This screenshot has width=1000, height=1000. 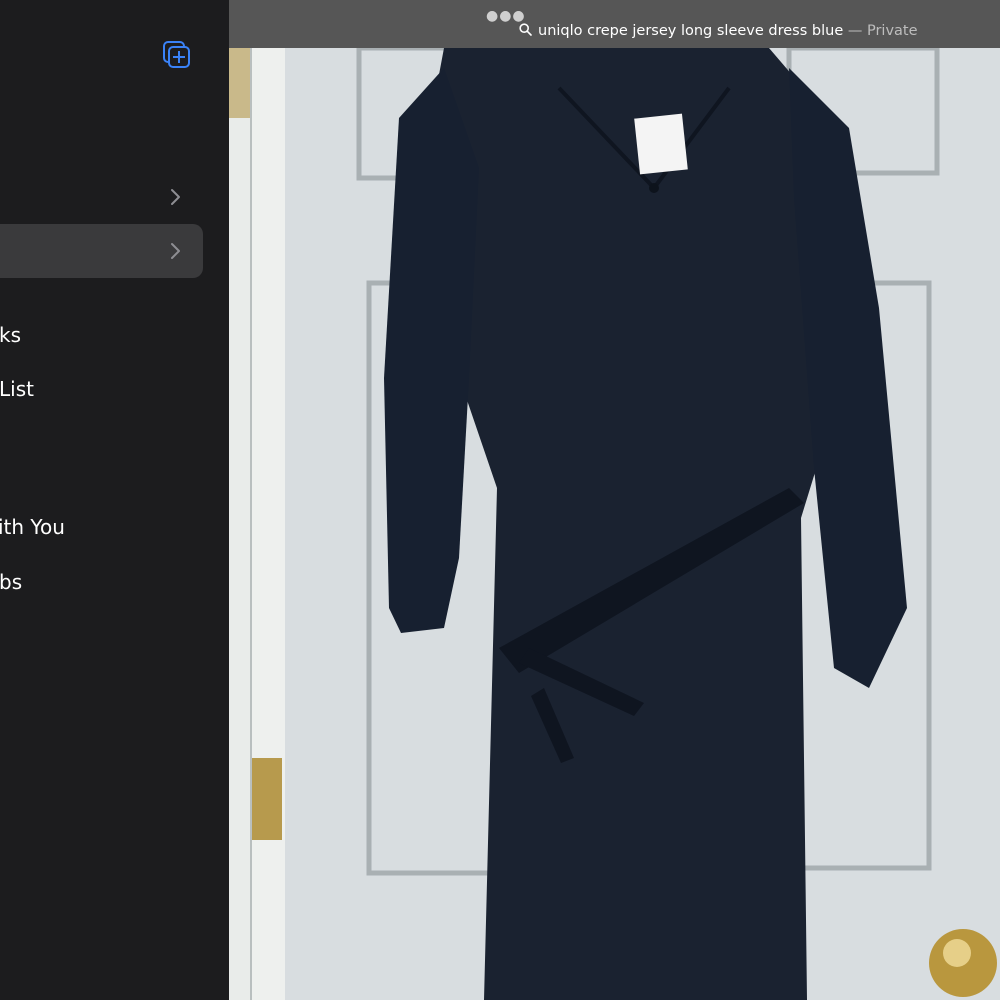 What do you see at coordinates (240, 524) in the screenshot?
I see `door-frame` at bounding box center [240, 524].